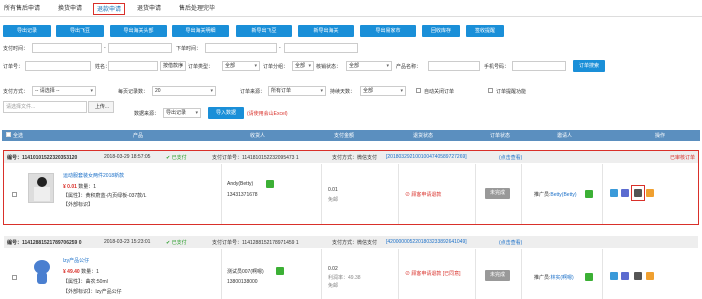 This screenshot has width=702, height=299. What do you see at coordinates (433, 274) in the screenshot?
I see `refund-status: ⊘ 顾客申请退款 [已同意]` at bounding box center [433, 274].